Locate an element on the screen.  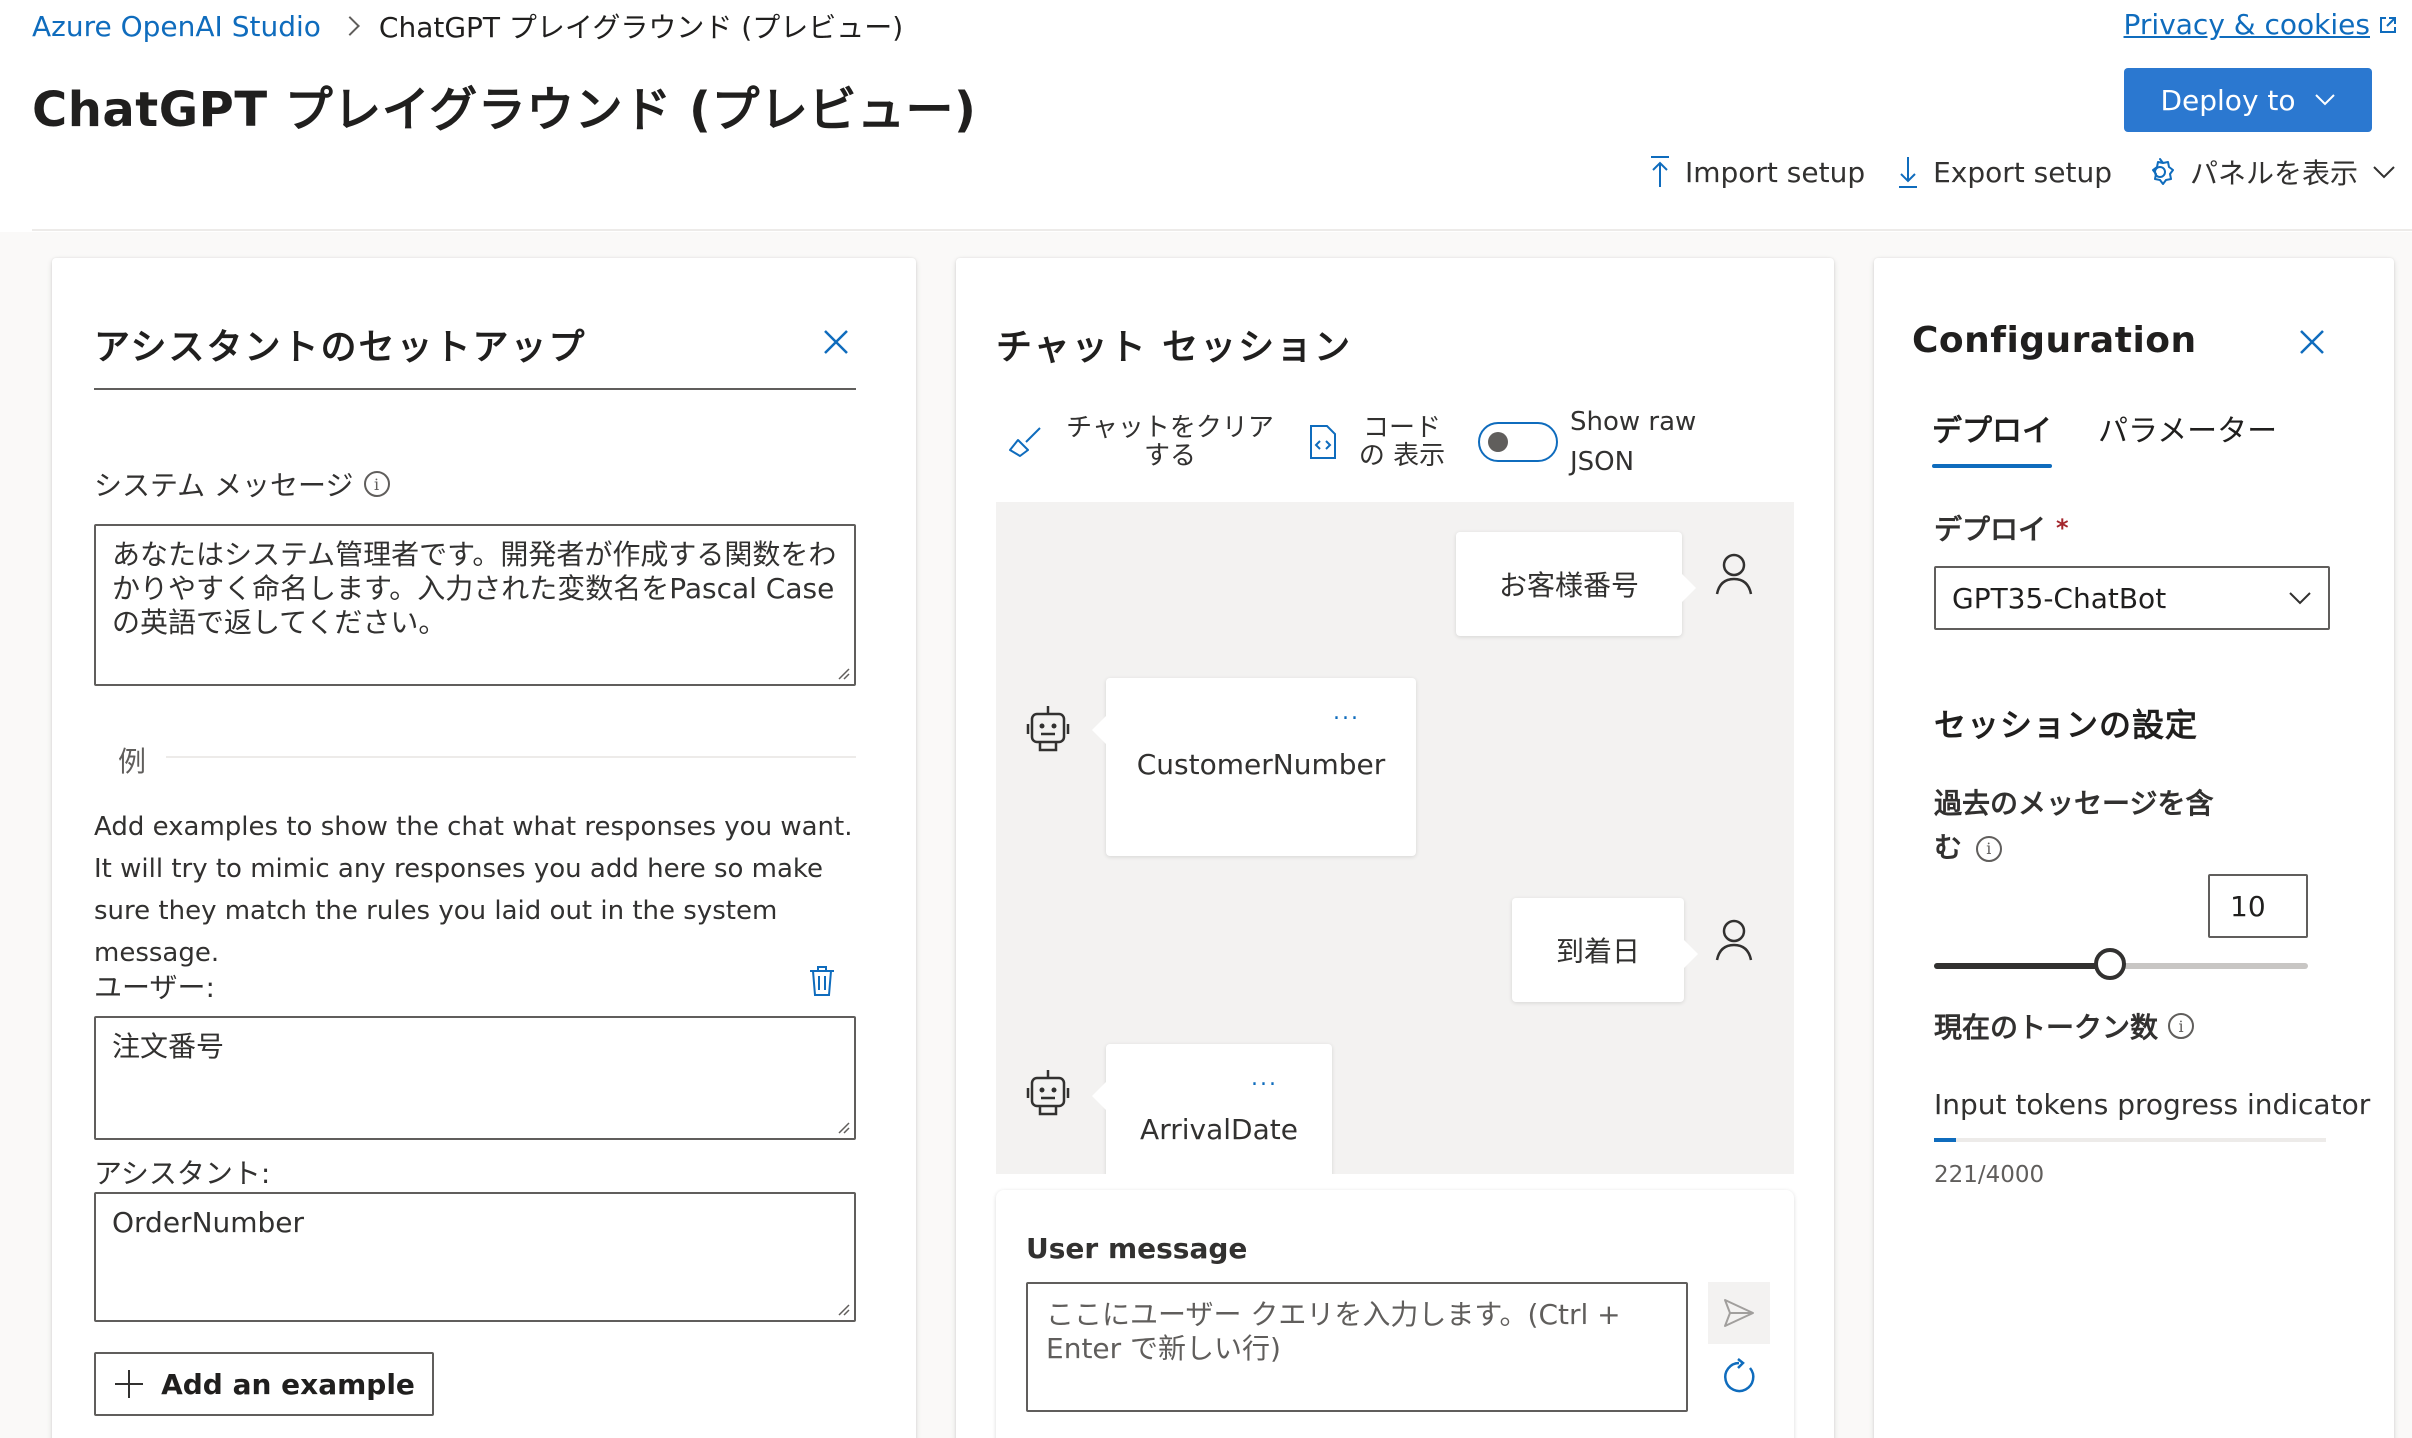
export-setup-button: Export setup is located at coordinates (2004, 172).